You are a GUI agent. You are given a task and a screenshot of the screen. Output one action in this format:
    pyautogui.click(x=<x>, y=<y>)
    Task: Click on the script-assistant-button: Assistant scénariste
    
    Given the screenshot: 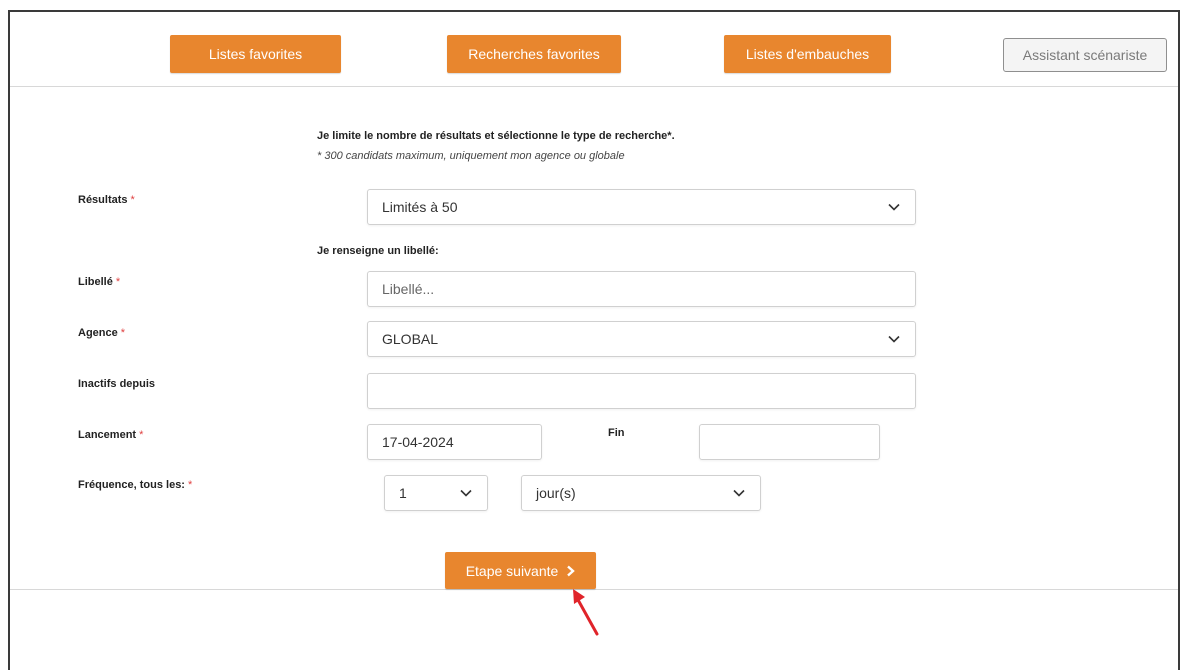 What is the action you would take?
    pyautogui.click(x=1085, y=55)
    